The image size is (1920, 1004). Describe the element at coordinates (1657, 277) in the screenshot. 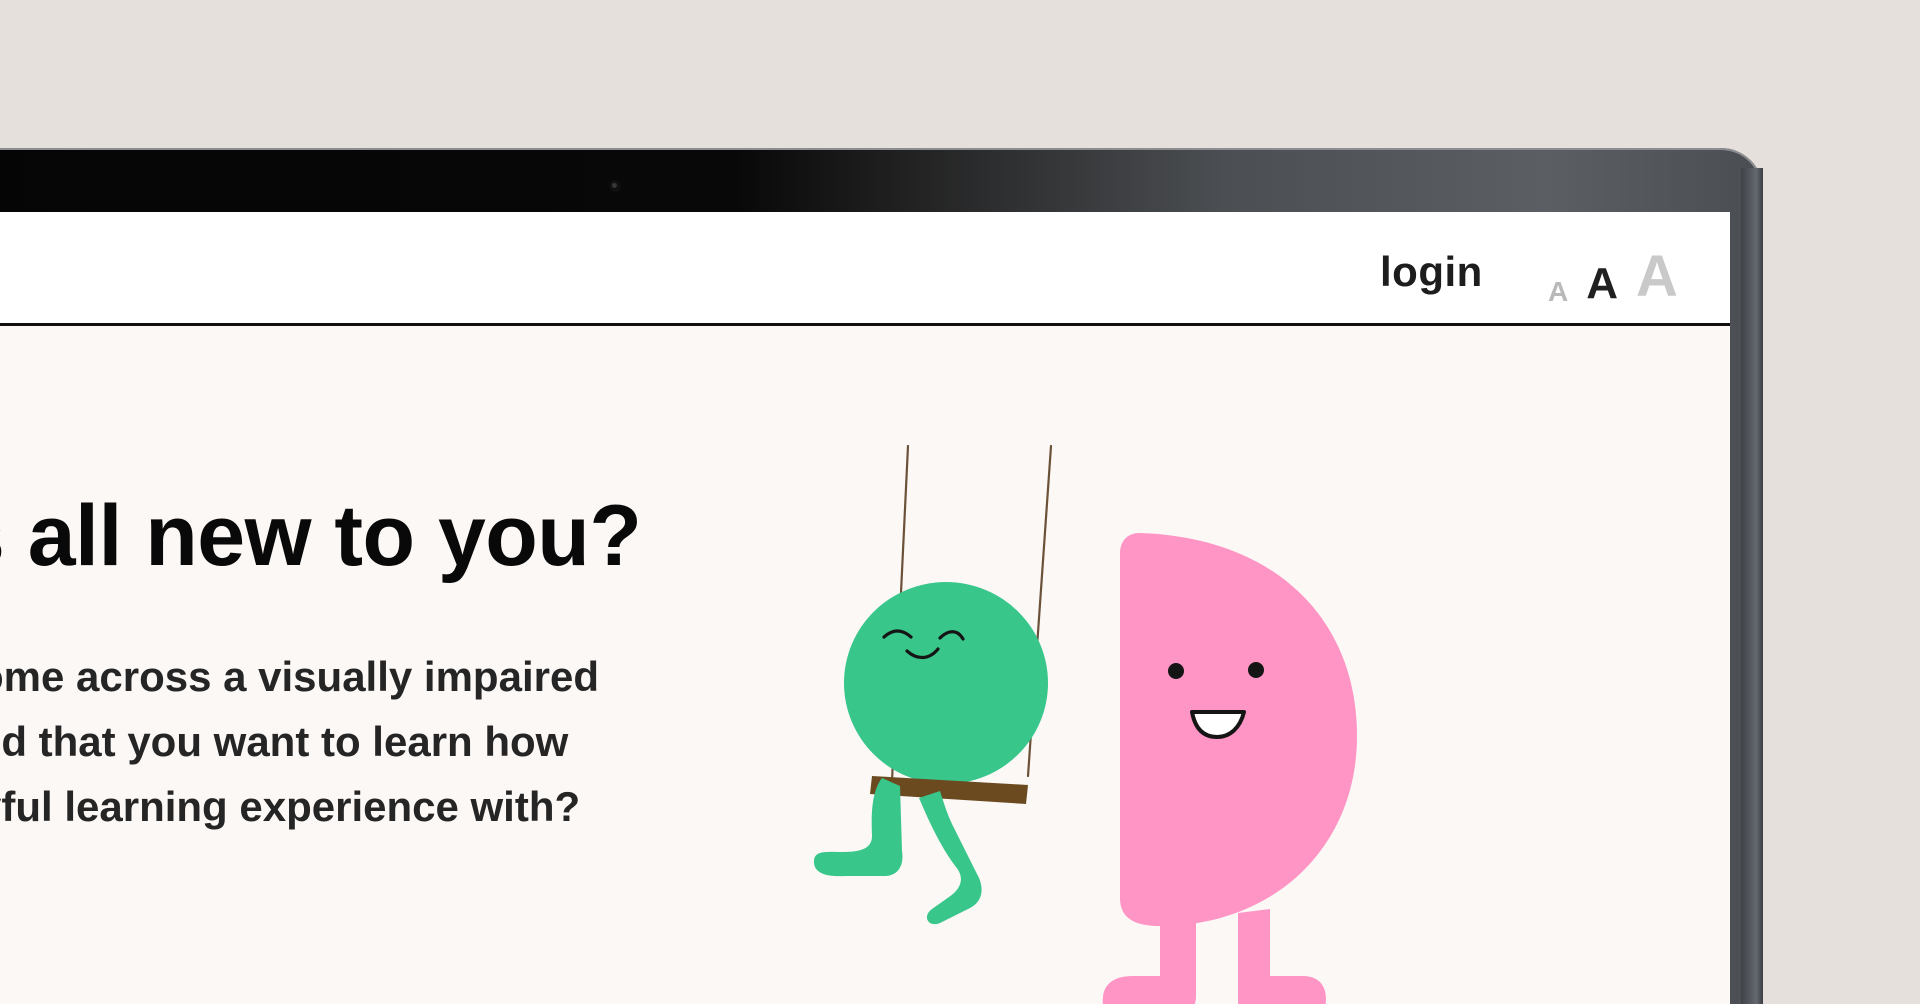

I see `increase-font-size-button: A` at that location.